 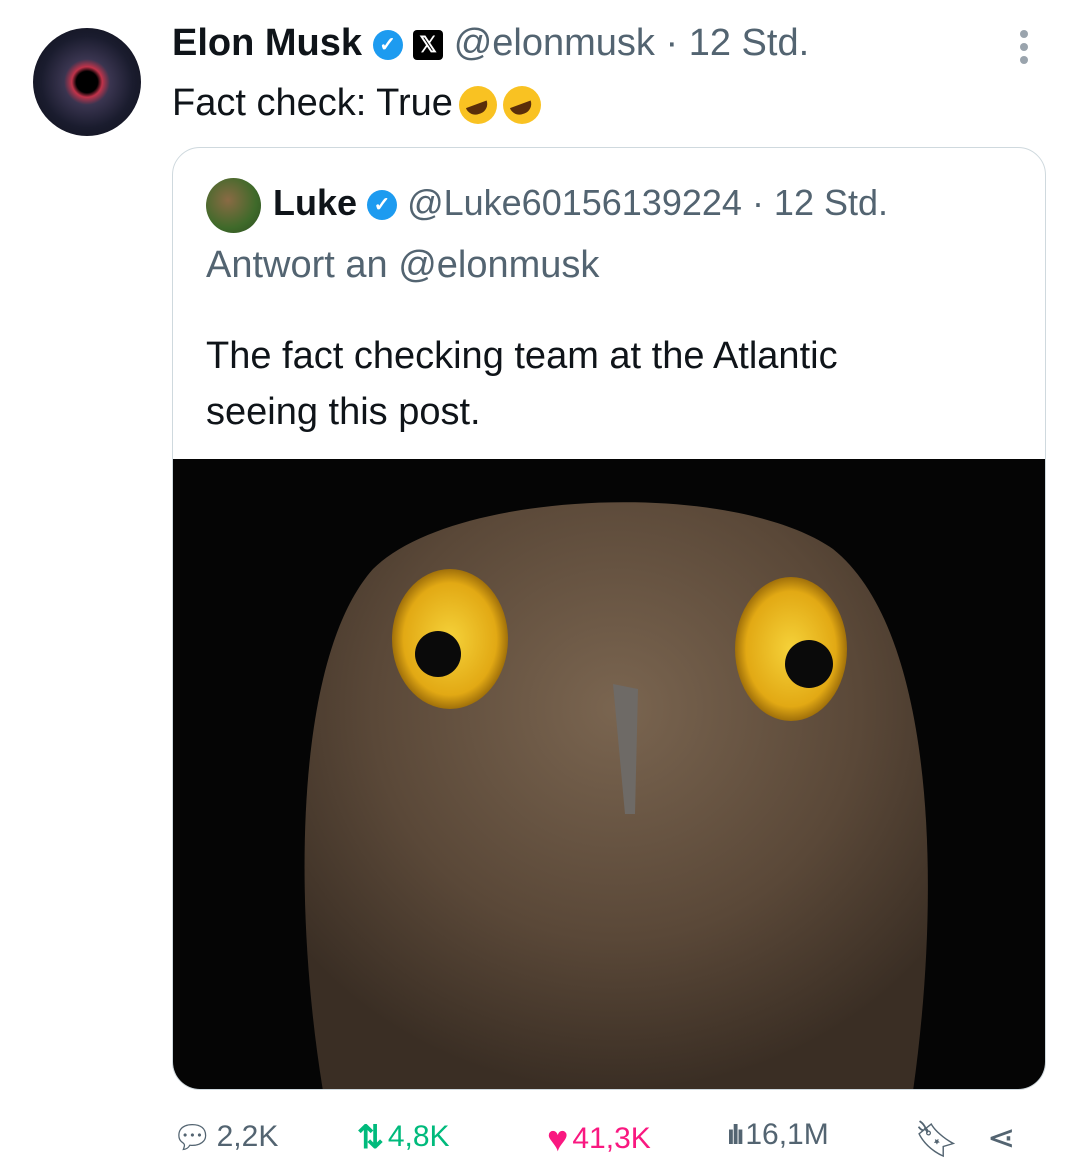 I want to click on bookmark-icon: 🔖︎, so click(x=937, y=1138).